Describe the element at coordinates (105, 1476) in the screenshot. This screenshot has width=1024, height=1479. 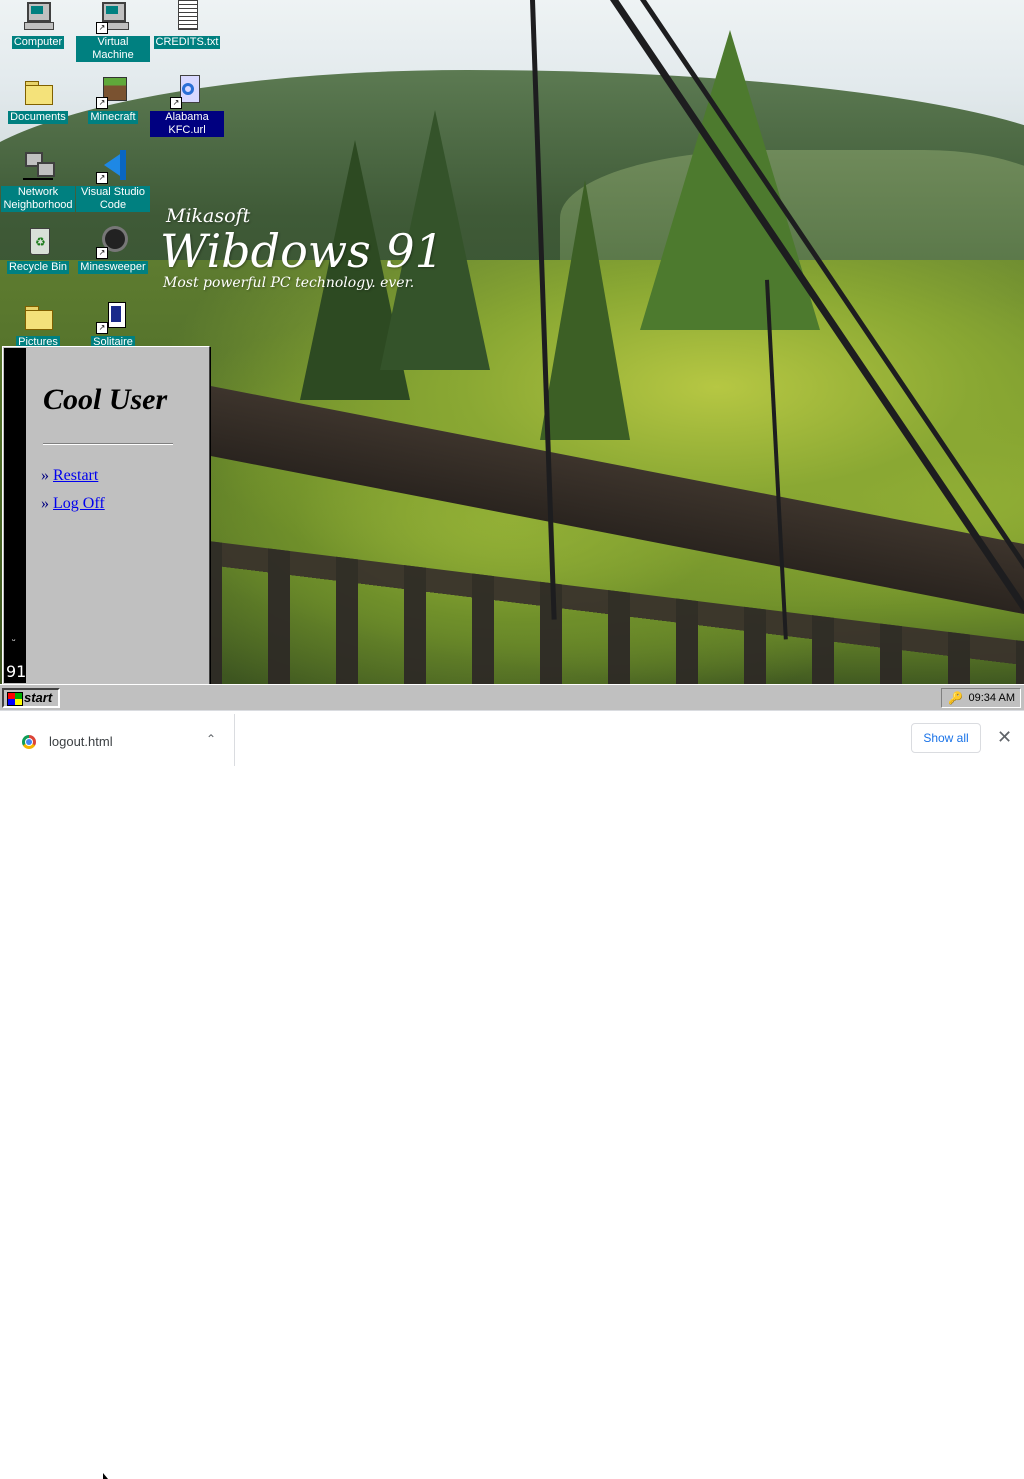
I see `mouse-cursor-icon` at that location.